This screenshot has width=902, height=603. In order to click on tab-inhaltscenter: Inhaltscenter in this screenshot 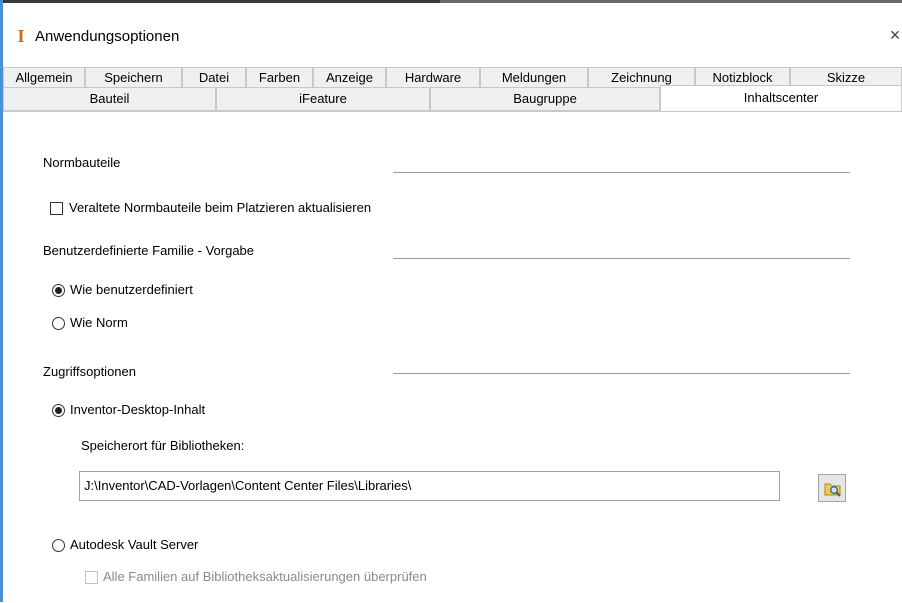, I will do `click(781, 99)`.